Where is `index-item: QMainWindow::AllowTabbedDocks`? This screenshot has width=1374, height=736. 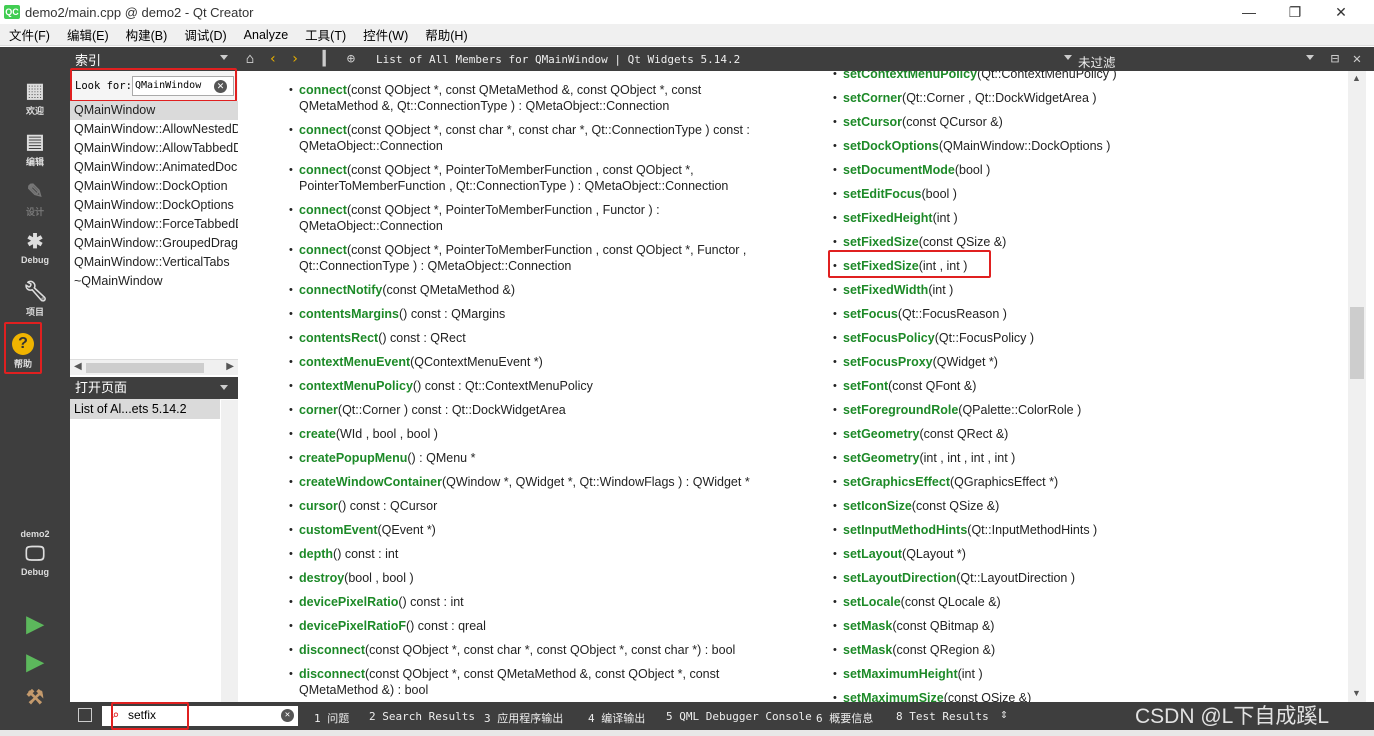
index-item: QMainWindow::AllowTabbedDocks is located at coordinates (154, 148).